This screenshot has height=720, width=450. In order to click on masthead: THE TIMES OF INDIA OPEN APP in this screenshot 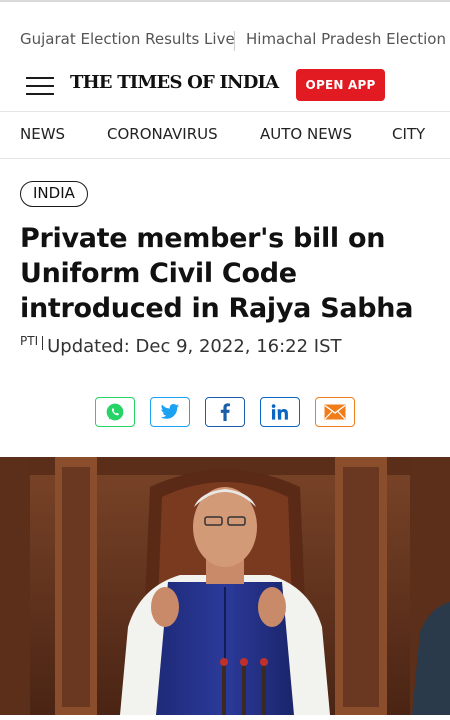, I will do `click(225, 85)`.